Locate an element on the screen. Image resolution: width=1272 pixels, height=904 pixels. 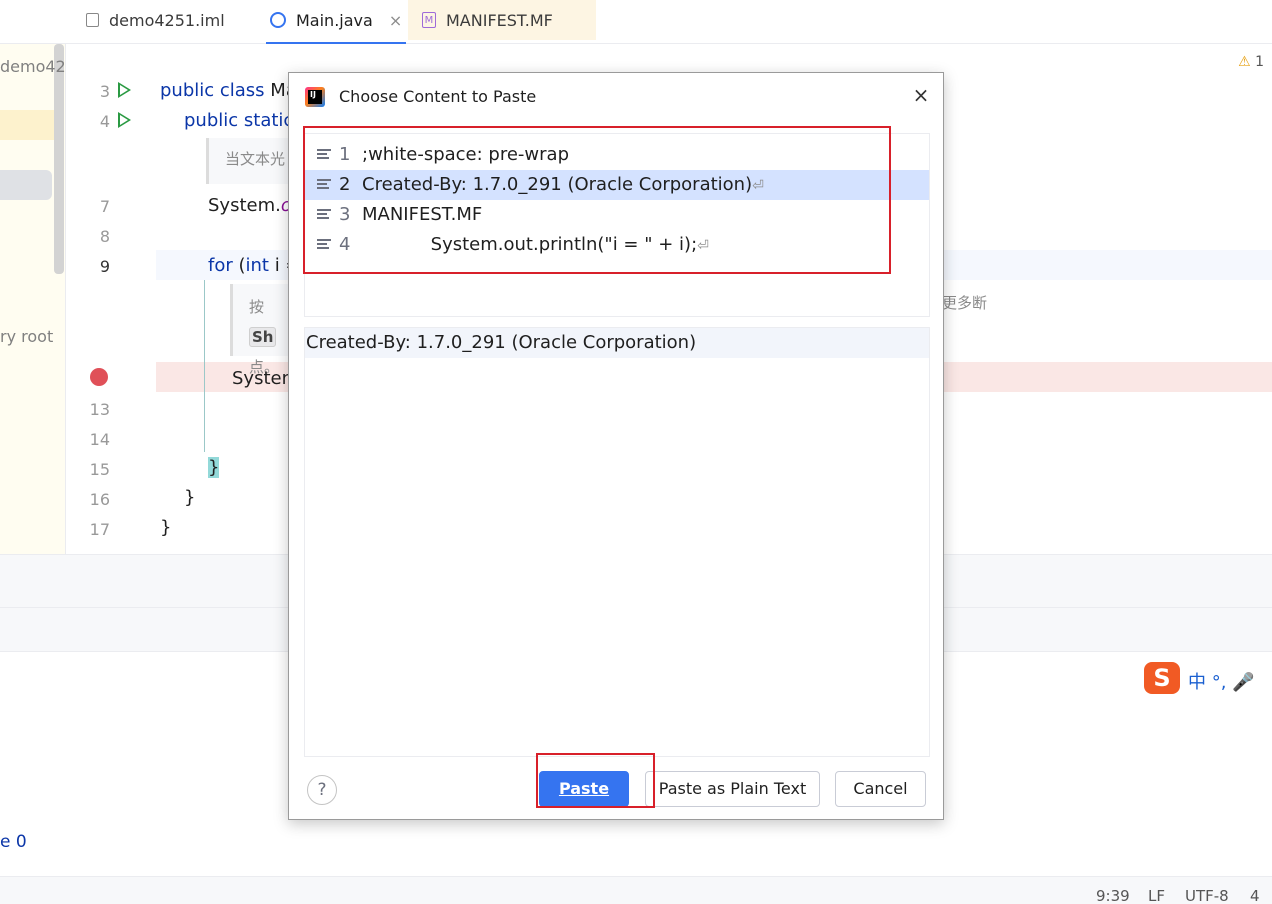
close-tab-icon: × is located at coordinates (395, 20).